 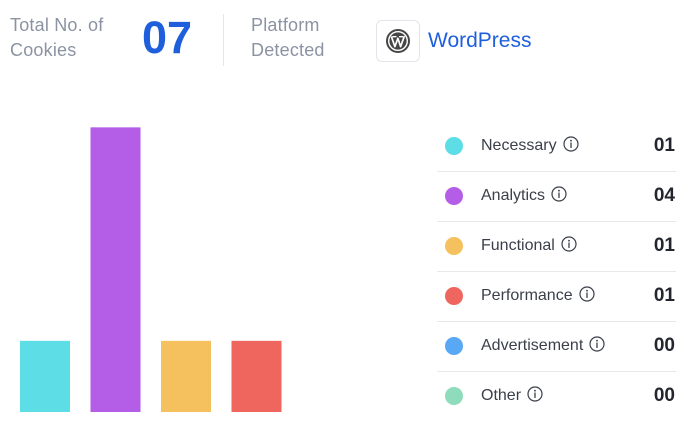 I want to click on legend-dot-other, so click(x=454, y=396).